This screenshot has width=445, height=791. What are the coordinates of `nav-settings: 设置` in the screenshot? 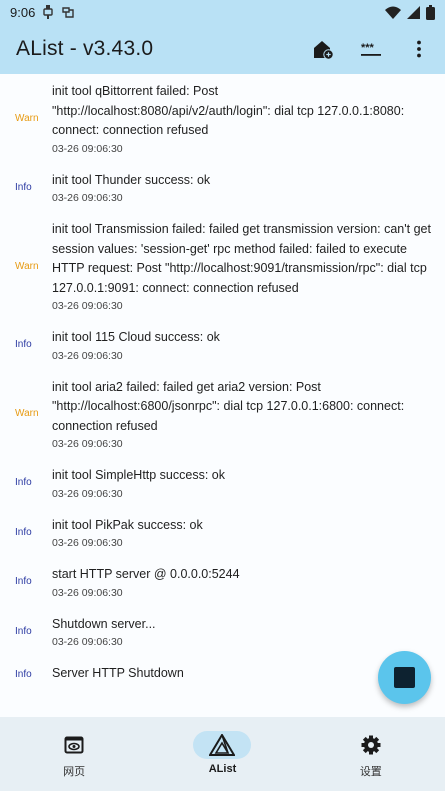 It's located at (371, 754).